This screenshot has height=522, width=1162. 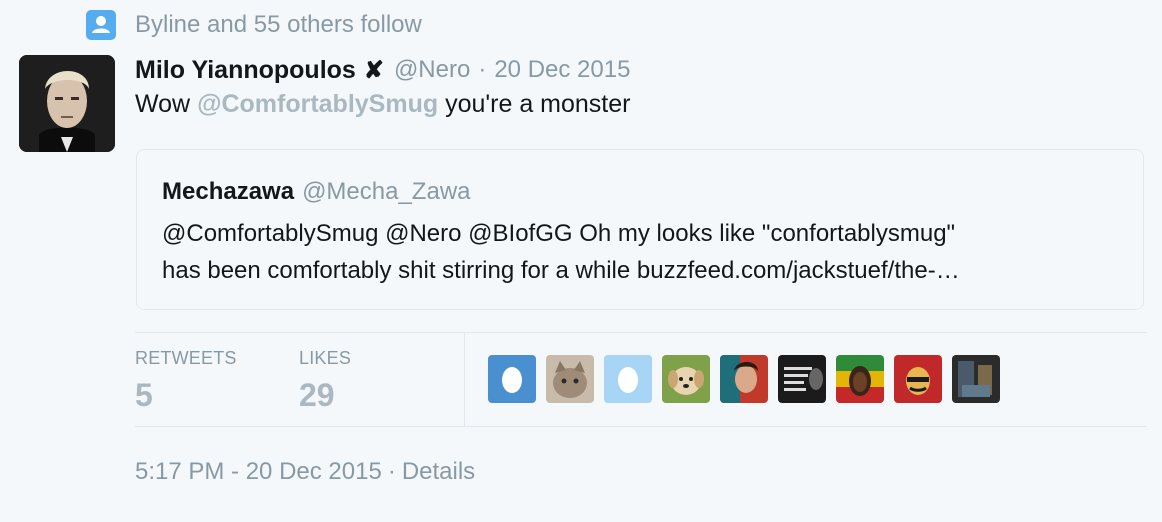 I want to click on likers-list, so click(x=749, y=379).